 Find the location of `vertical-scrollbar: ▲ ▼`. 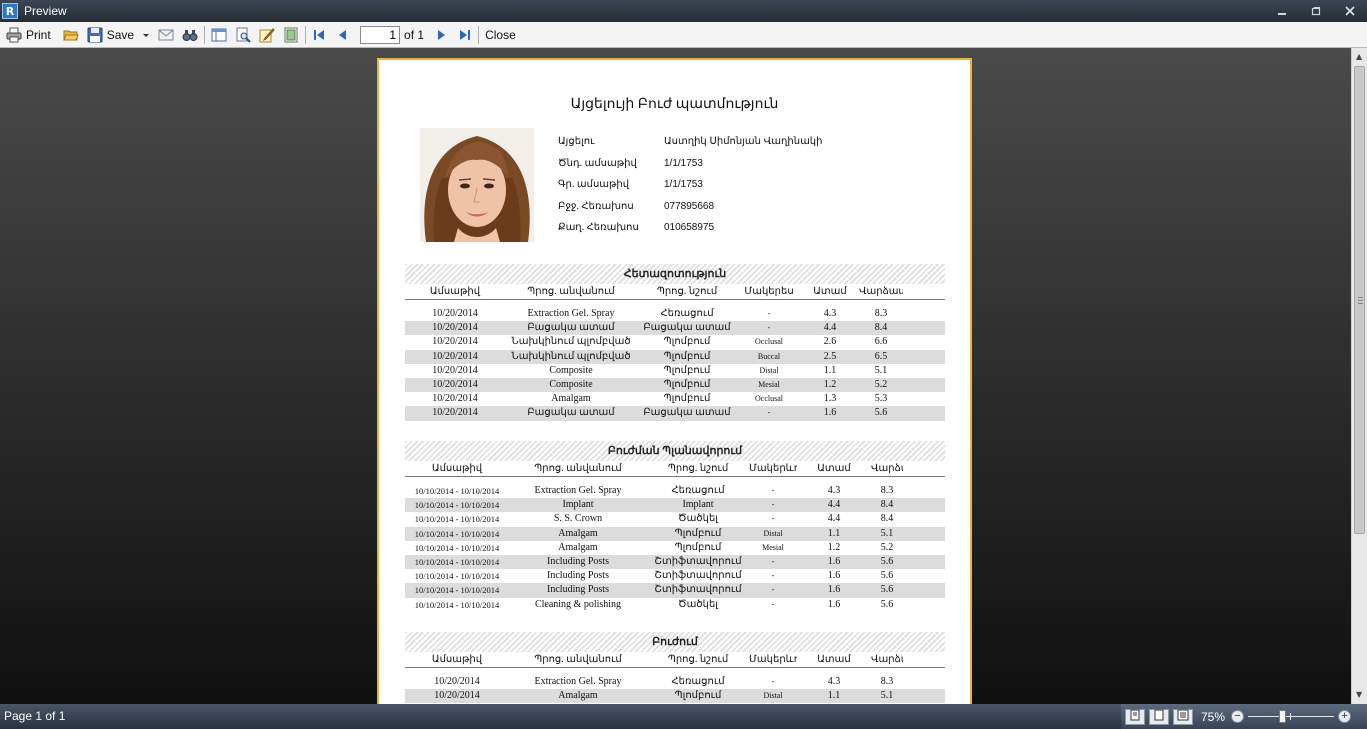

vertical-scrollbar: ▲ ▼ is located at coordinates (1359, 376).